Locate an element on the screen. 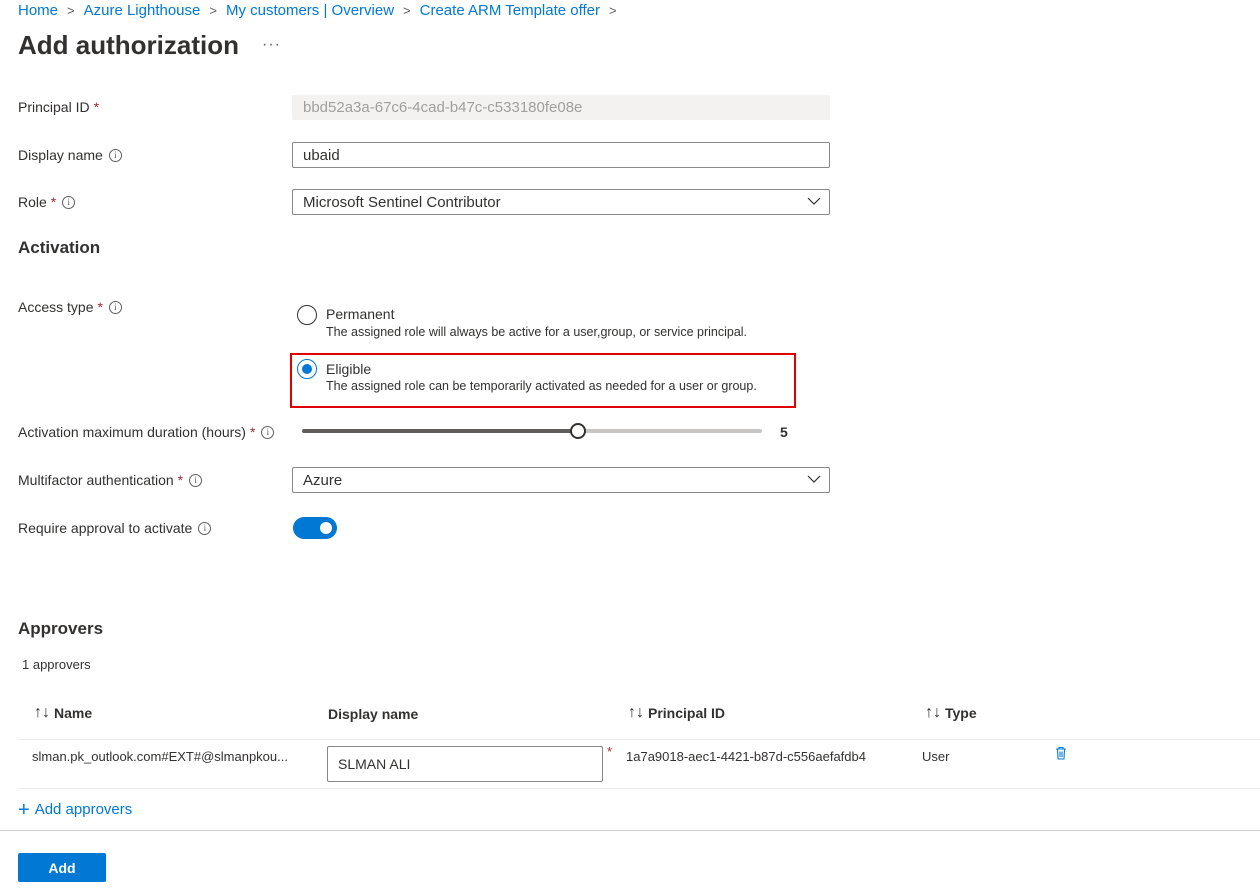 The width and height of the screenshot is (1260, 892). access-type-label: Access type * i is located at coordinates (70, 307).